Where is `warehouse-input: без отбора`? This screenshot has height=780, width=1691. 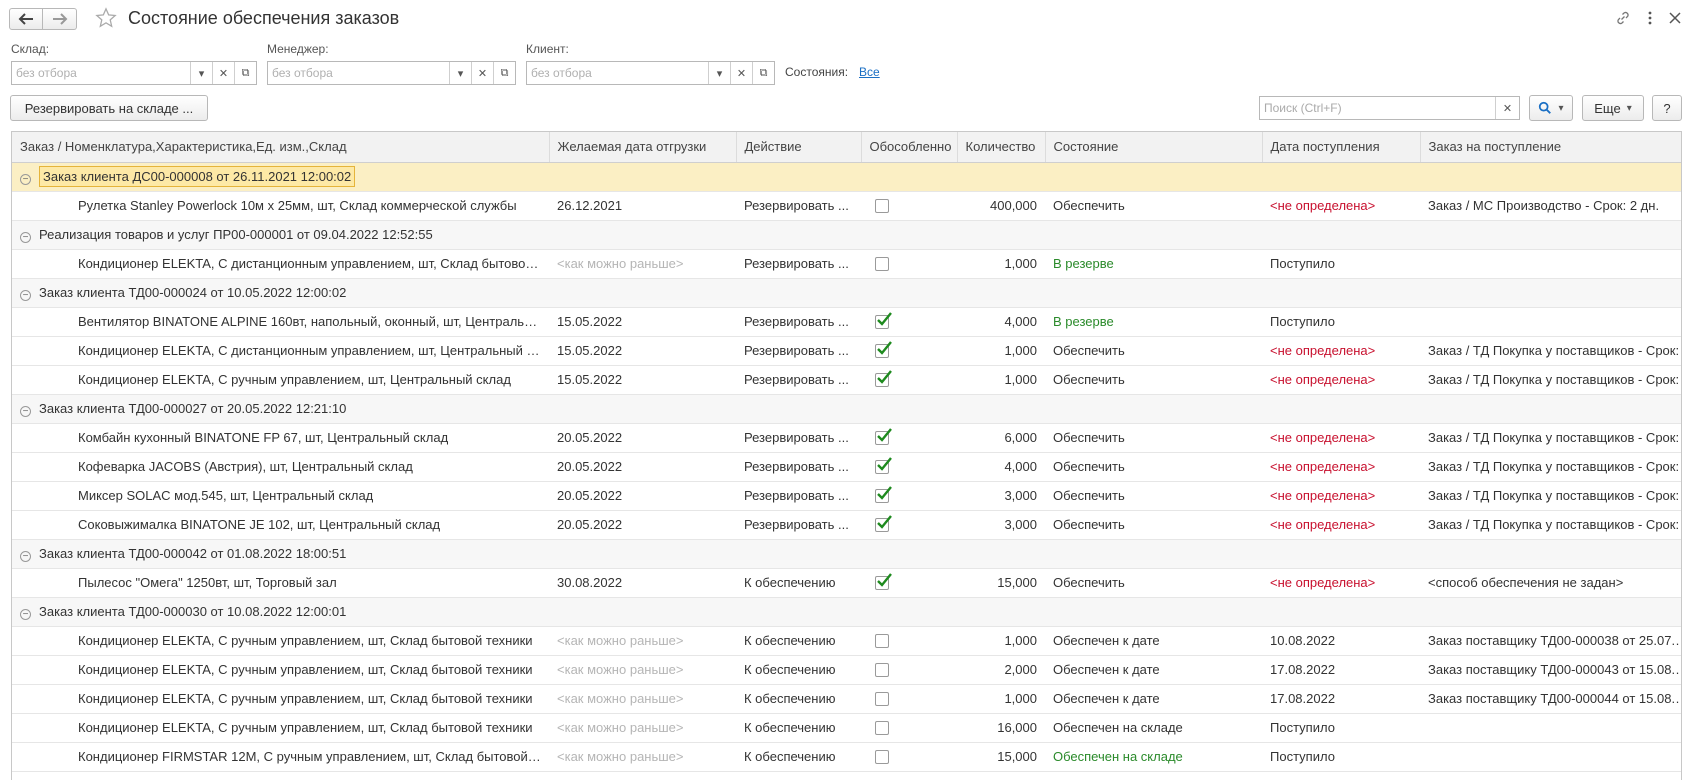 warehouse-input: без отбора is located at coordinates (101, 73).